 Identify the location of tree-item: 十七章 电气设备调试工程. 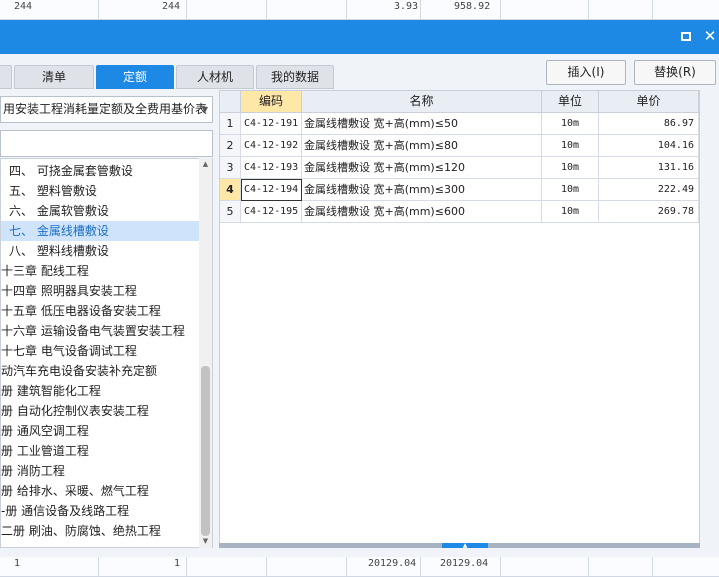
(100, 351).